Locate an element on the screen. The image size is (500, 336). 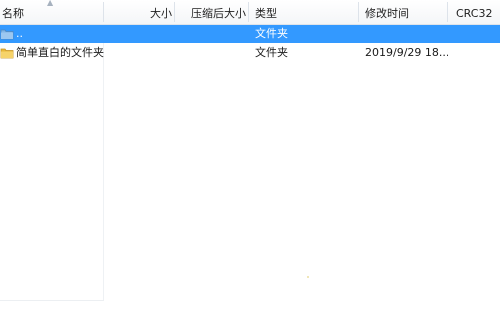
column-header-packed-size: 压缩后大小 is located at coordinates (212, 12).